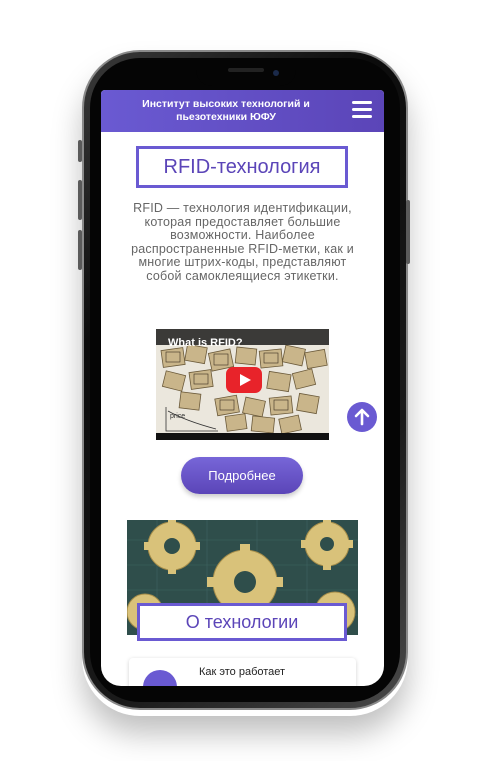 This screenshot has width=493, height=761. What do you see at coordinates (362, 110) in the screenshot?
I see `hamburger-menu-icon` at bounding box center [362, 110].